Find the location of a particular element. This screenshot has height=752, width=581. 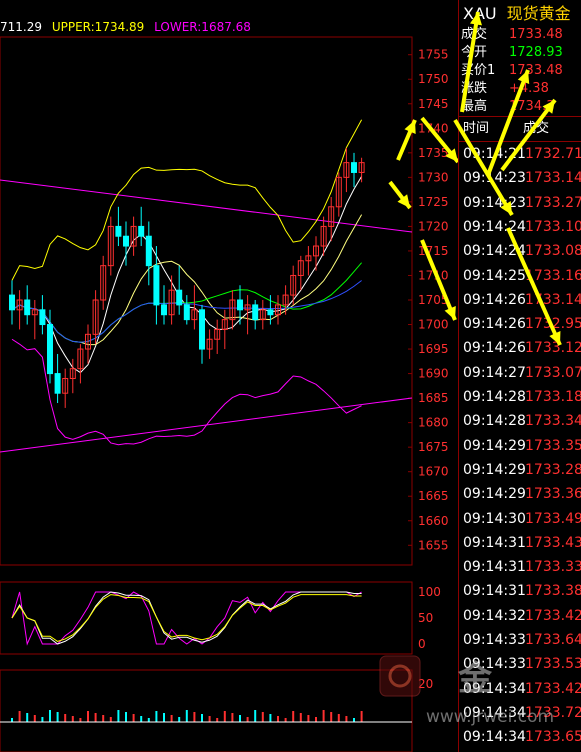

quote-label: 涨跌 is located at coordinates (474, 88).